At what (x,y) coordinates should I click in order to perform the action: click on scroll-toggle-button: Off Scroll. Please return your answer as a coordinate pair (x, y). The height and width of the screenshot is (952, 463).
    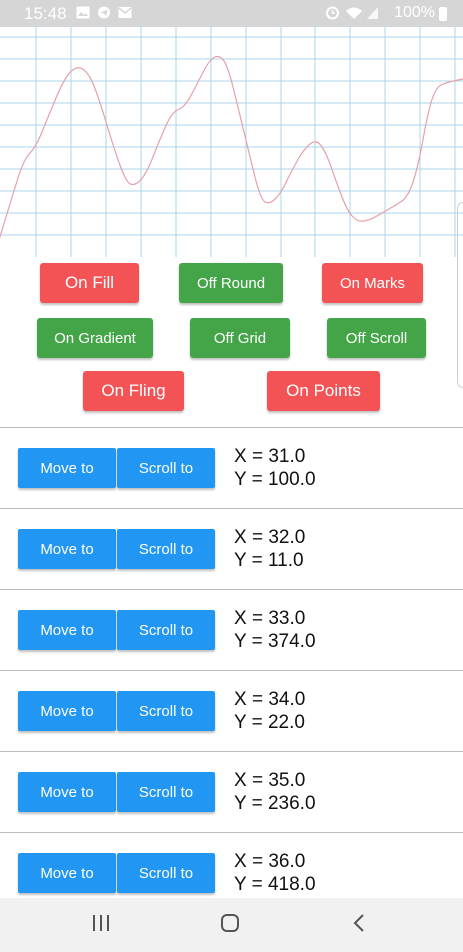
    Looking at the image, I should click on (376, 338).